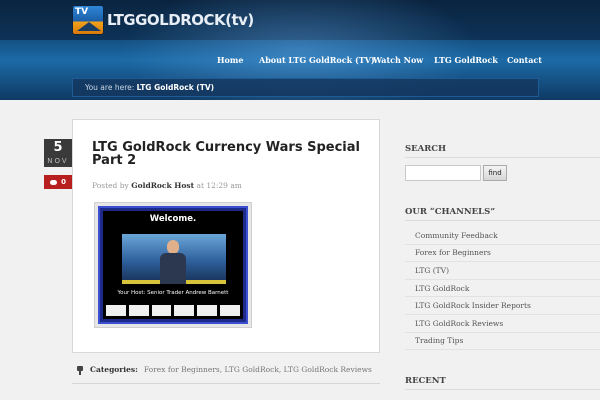 The image size is (600, 400). Describe the element at coordinates (502, 306) in the screenshot. I see `channel-item: LTG GoldRock Insider Reports` at that location.